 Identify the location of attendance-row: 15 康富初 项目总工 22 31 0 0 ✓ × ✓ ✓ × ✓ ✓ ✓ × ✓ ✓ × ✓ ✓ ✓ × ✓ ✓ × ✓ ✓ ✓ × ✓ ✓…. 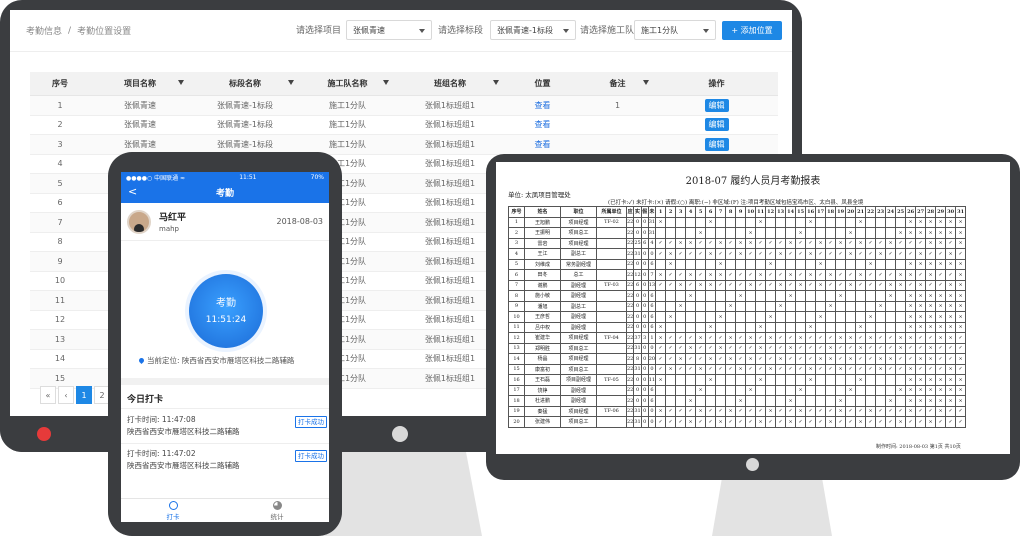
(737, 369).